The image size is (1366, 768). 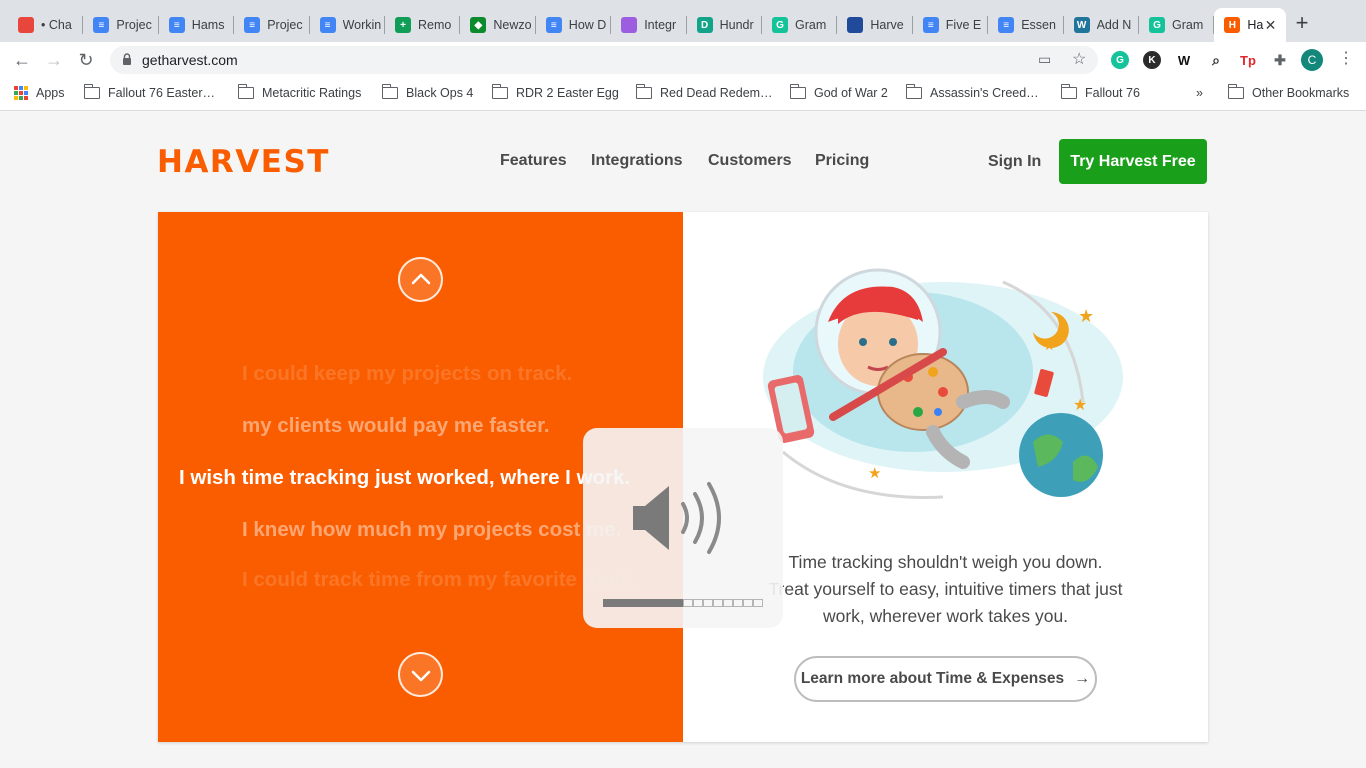 I want to click on nav-pricing: Pricing, so click(x=842, y=161).